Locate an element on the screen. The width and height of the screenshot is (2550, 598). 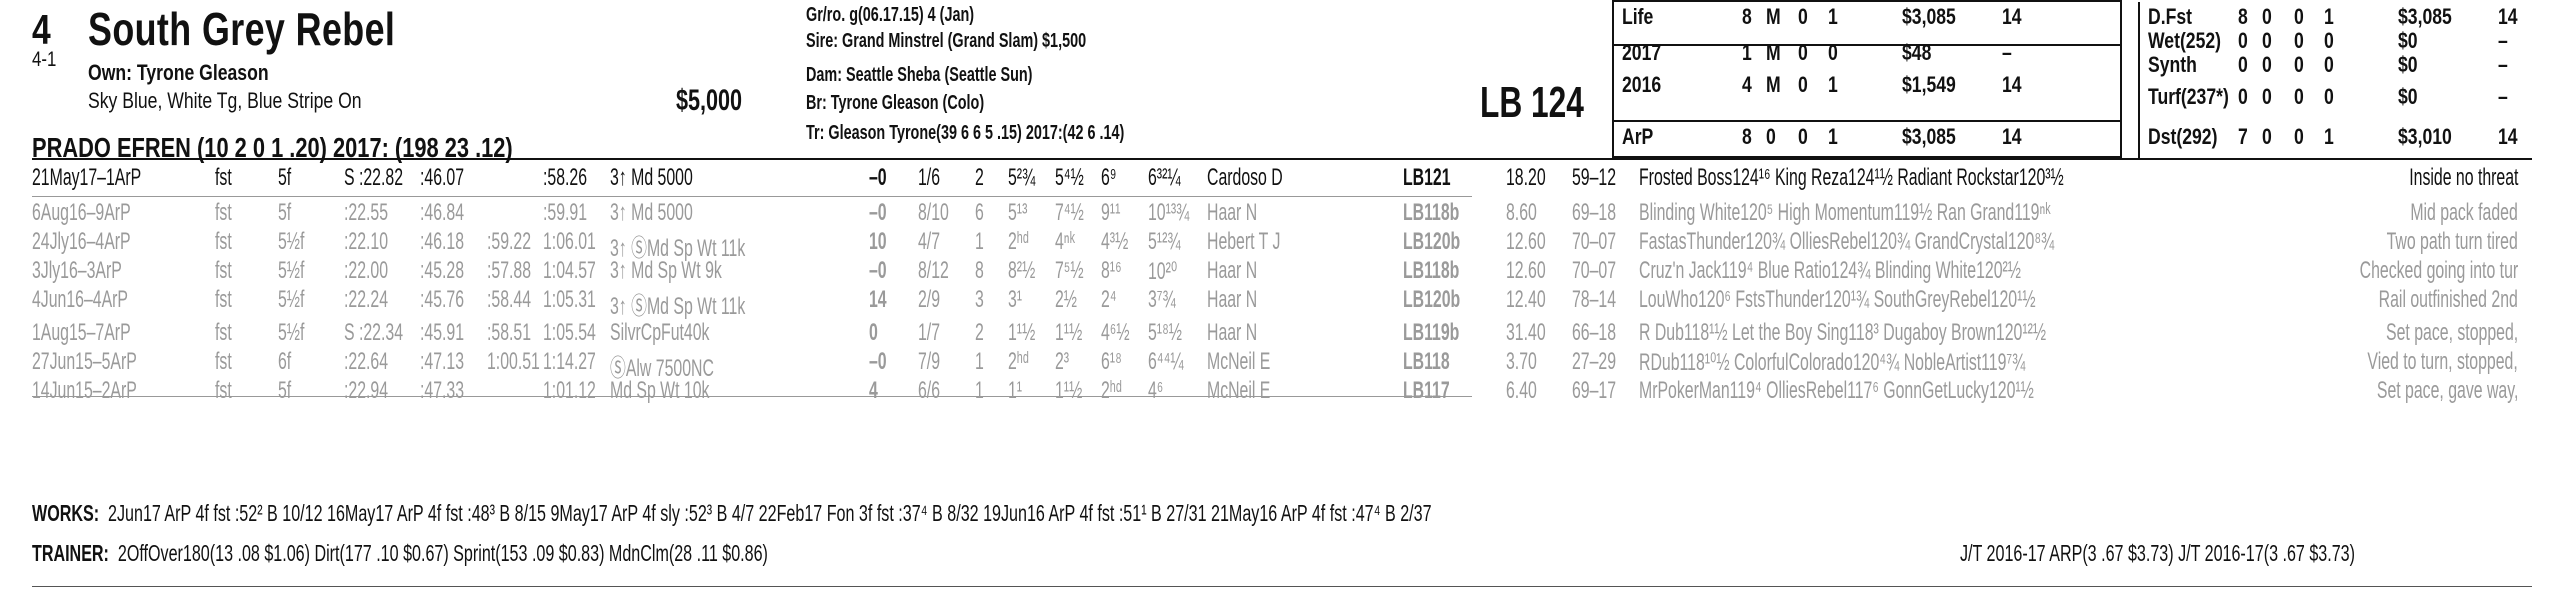
pp-jock: Cardoso D is located at coordinates (1245, 177).